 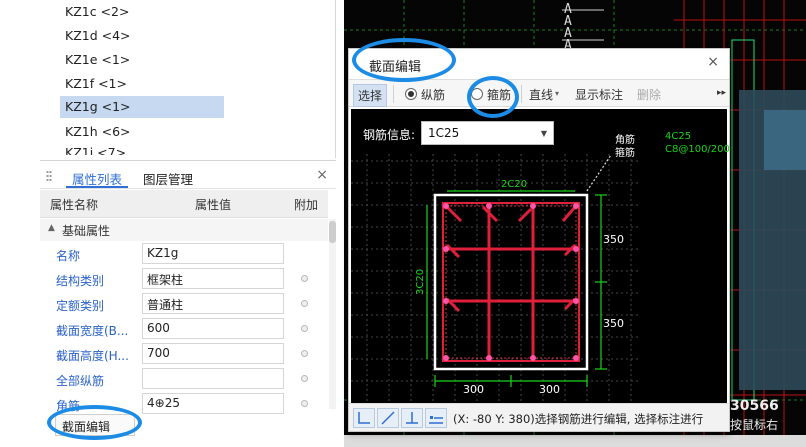 What do you see at coordinates (80, 381) in the screenshot?
I see `property-name: 全部纵筋` at bounding box center [80, 381].